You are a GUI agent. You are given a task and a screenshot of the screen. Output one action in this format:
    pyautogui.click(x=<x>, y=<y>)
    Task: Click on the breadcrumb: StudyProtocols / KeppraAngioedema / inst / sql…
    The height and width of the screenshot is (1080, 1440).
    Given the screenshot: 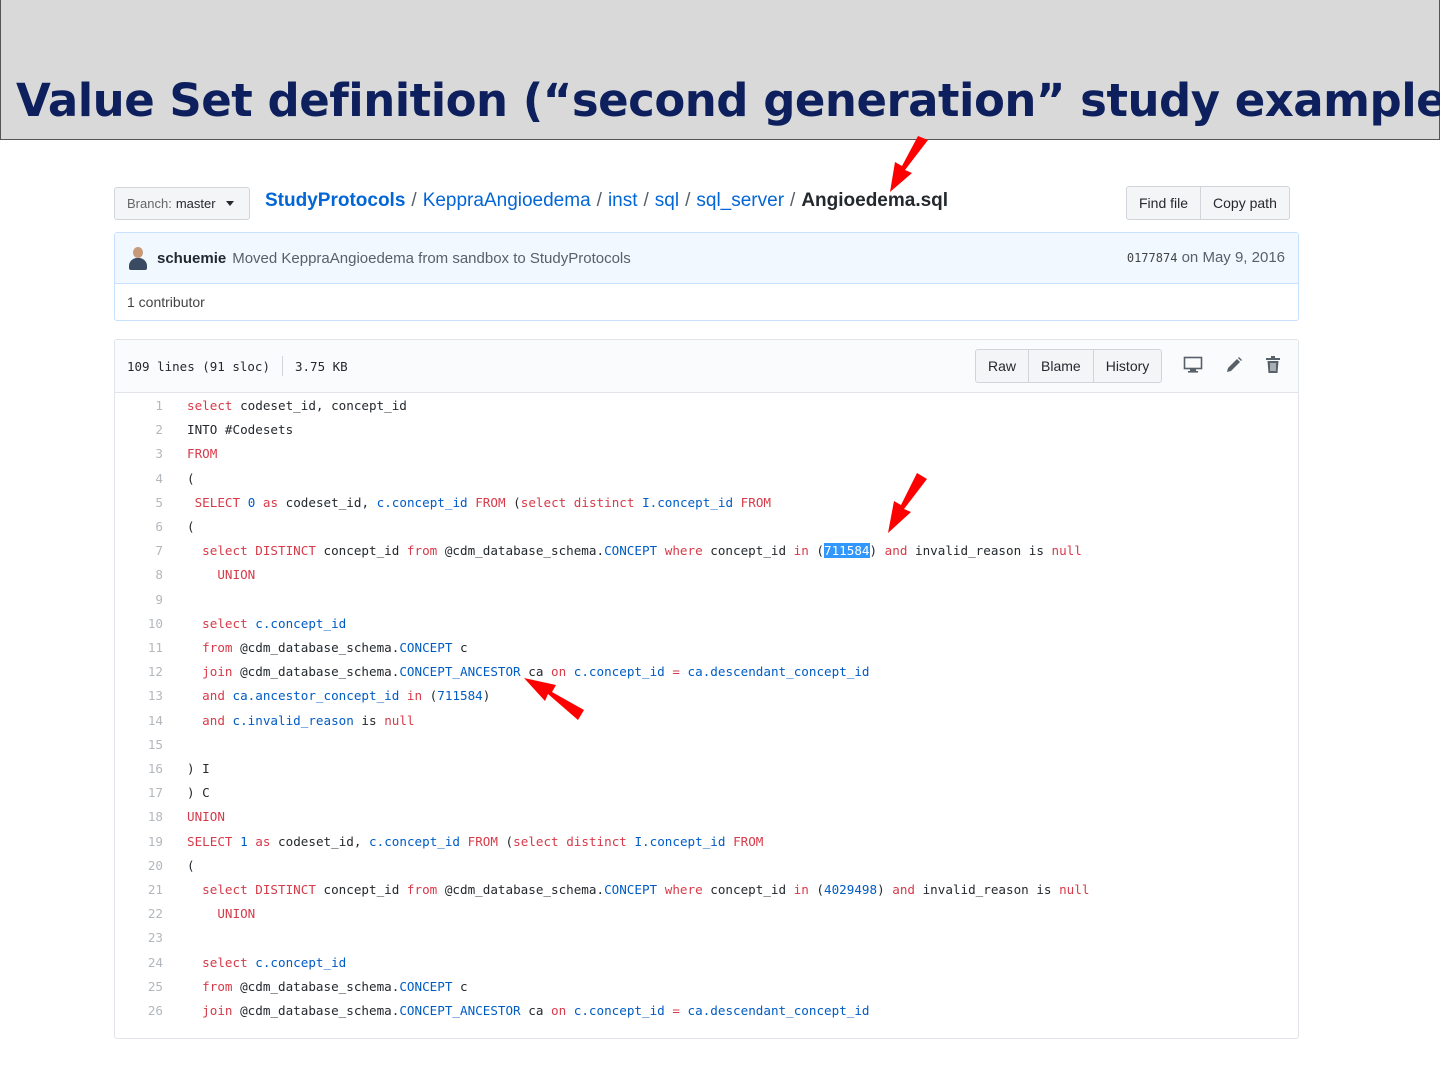 What is the action you would take?
    pyautogui.click(x=606, y=201)
    